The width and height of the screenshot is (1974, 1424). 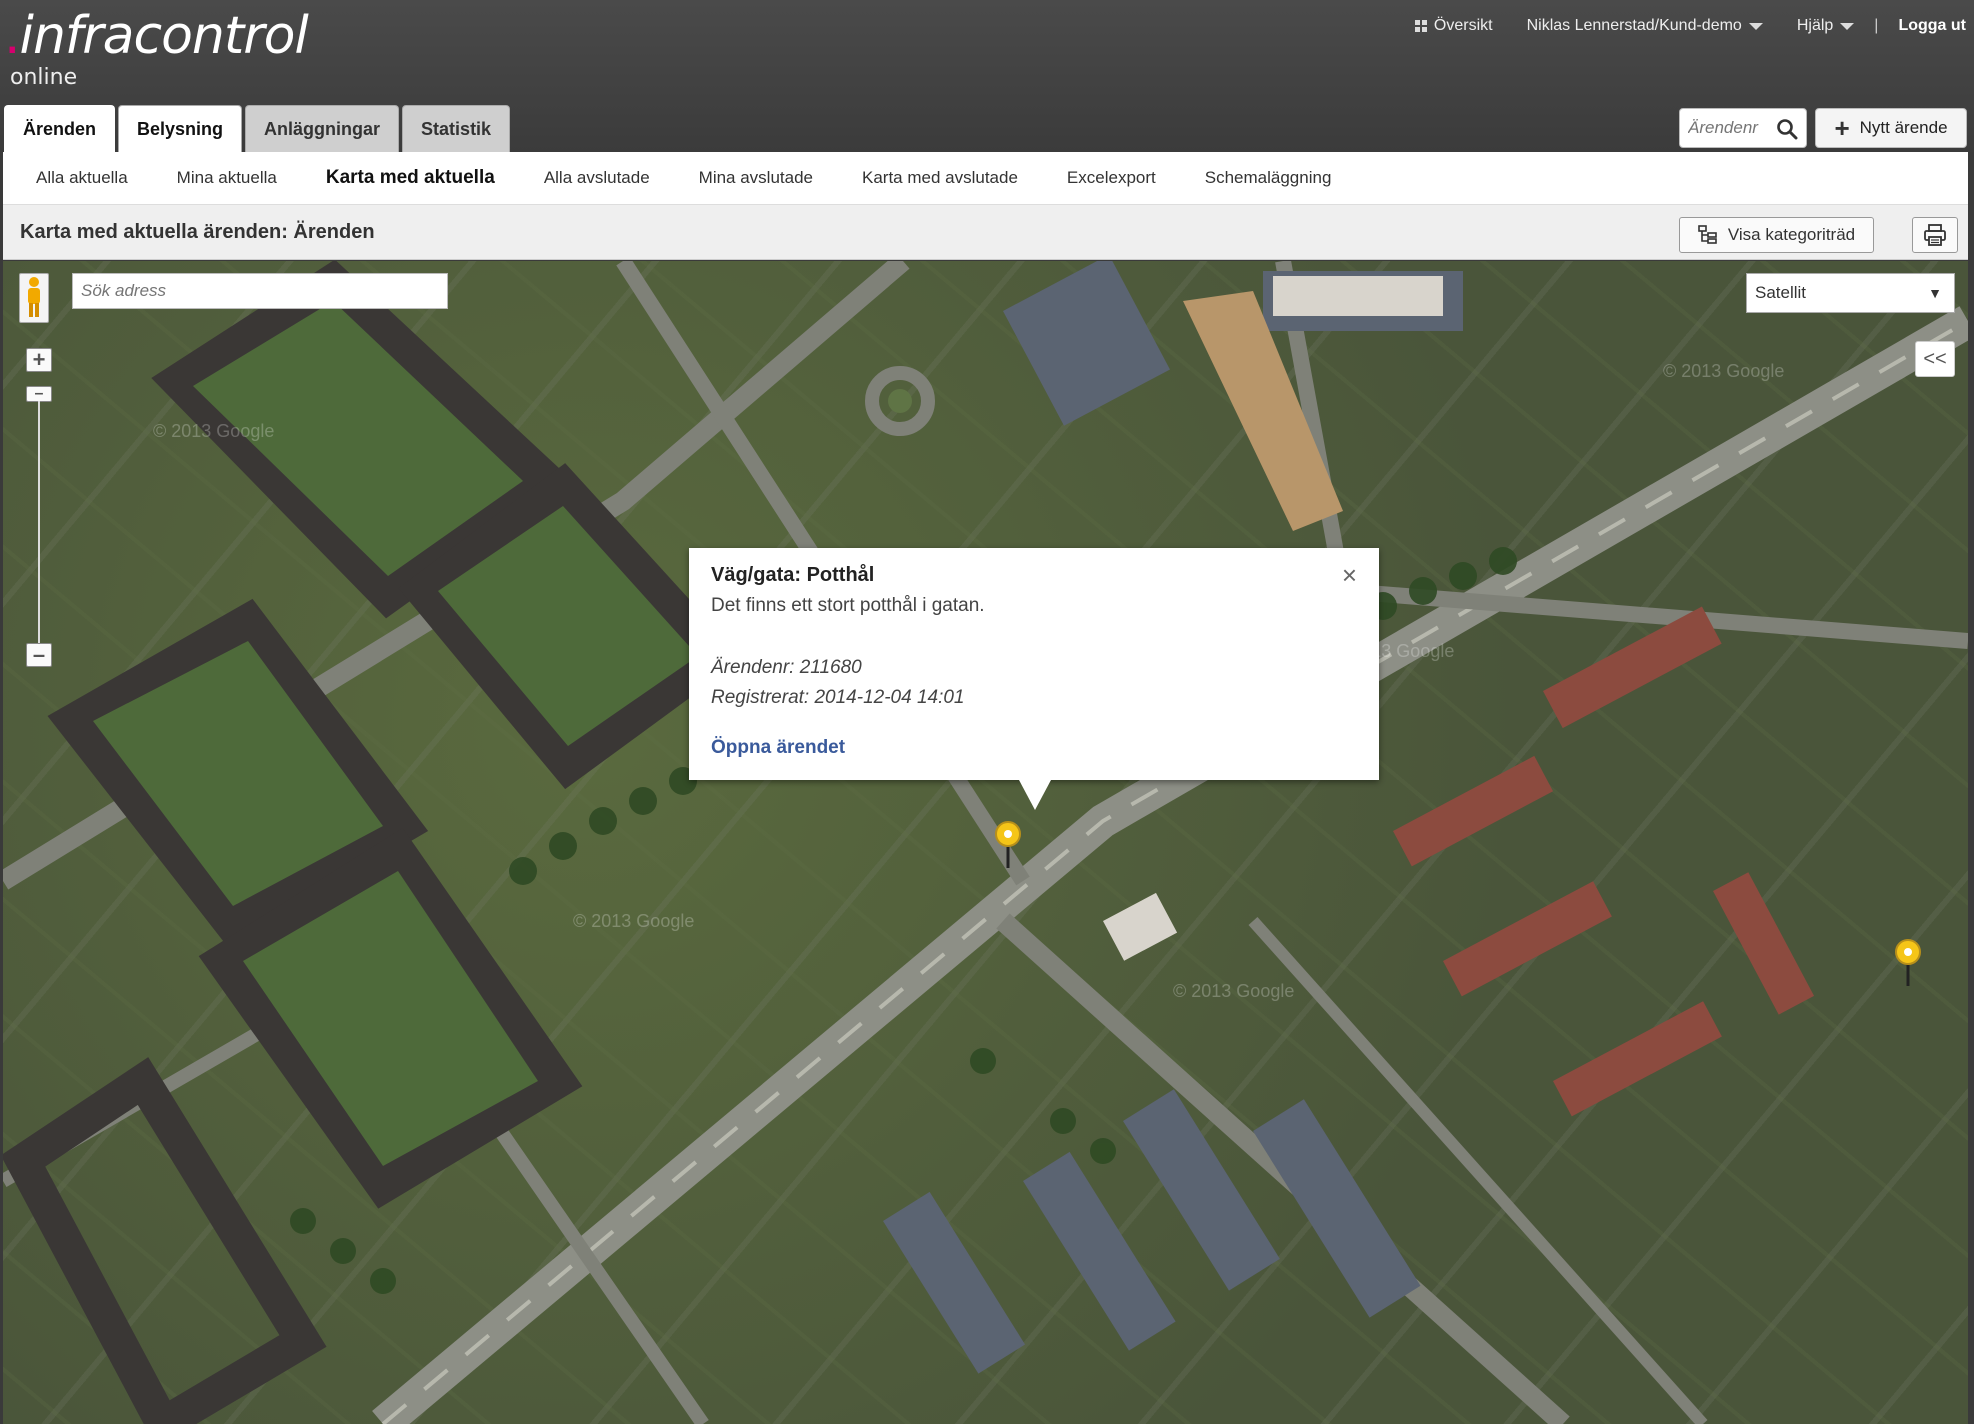 What do you see at coordinates (793, 575) in the screenshot?
I see `case-title: Väg/gata: Potthål` at bounding box center [793, 575].